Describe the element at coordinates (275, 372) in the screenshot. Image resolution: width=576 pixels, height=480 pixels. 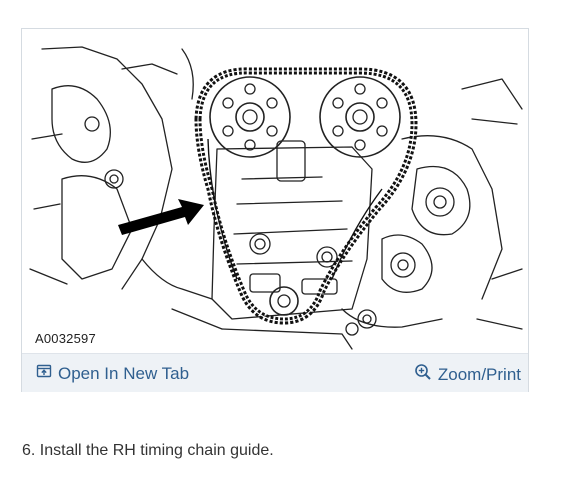
I see `figure-toolbar: Open In New Tab Zoom/Print` at that location.